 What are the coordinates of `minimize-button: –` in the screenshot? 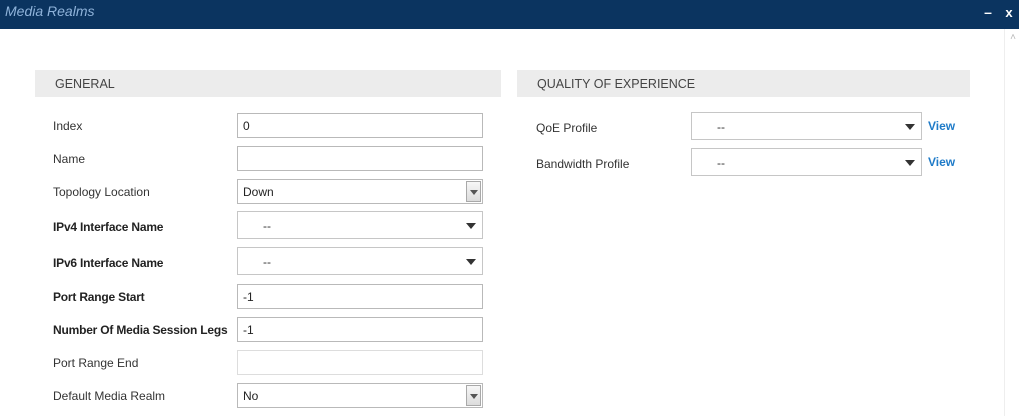 It's located at (988, 13).